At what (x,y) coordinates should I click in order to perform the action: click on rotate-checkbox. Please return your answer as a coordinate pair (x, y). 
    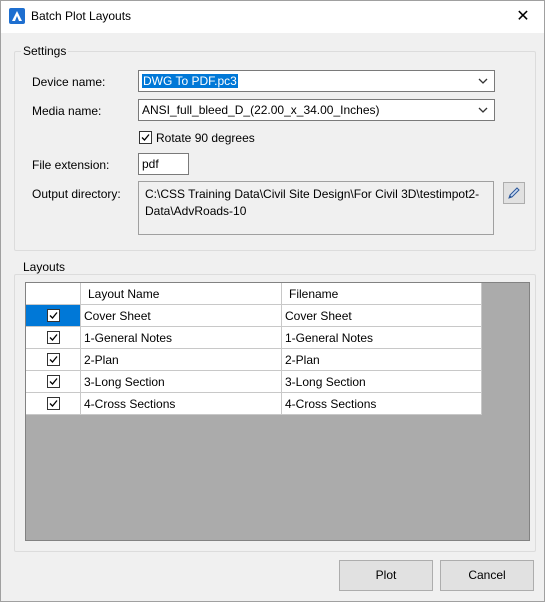
    Looking at the image, I should click on (145, 137).